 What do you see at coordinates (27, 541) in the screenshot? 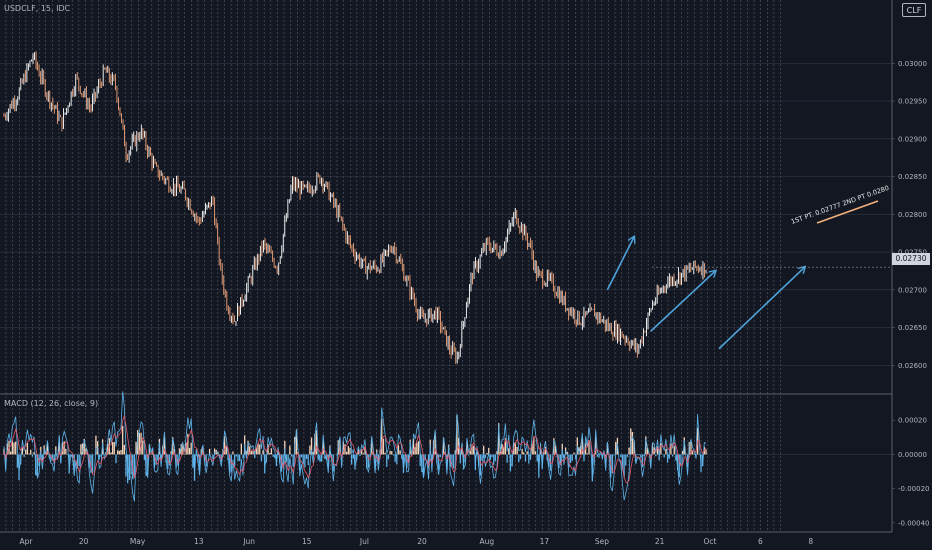
I see `time-tick-label: Apr` at bounding box center [27, 541].